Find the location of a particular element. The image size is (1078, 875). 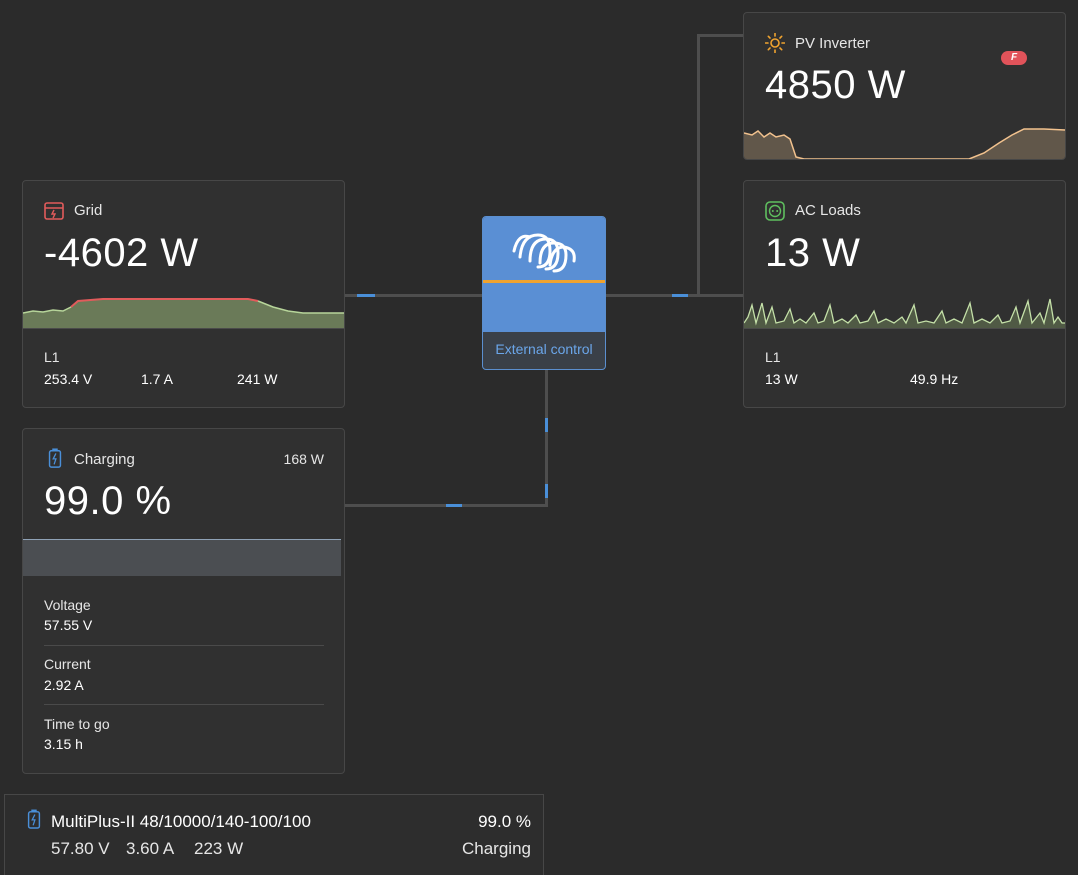

battery-voltage: 57.55 V is located at coordinates (68, 625).